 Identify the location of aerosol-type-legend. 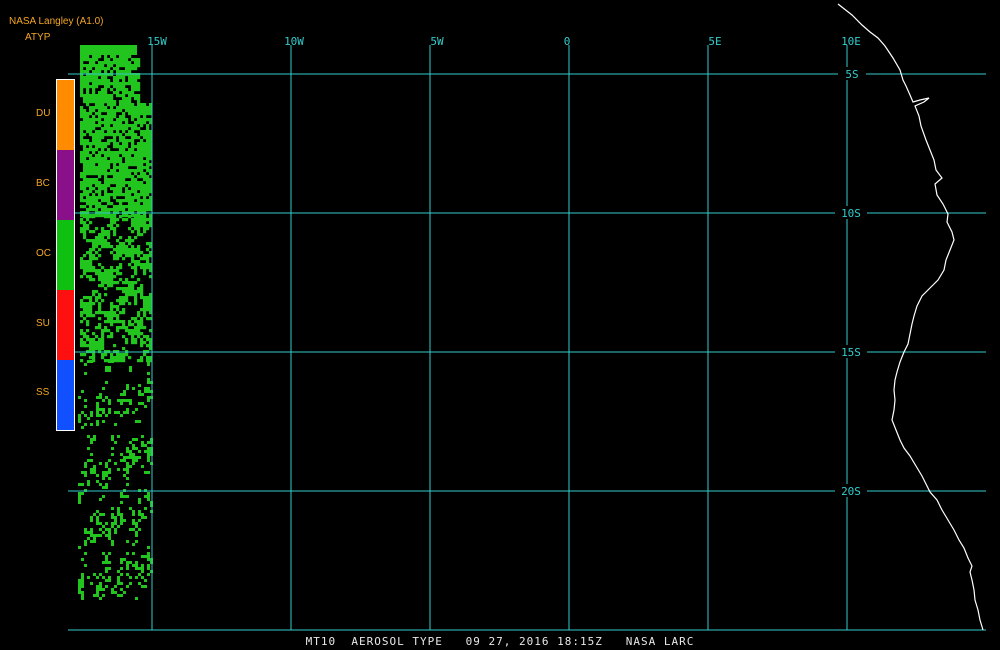
(65, 255).